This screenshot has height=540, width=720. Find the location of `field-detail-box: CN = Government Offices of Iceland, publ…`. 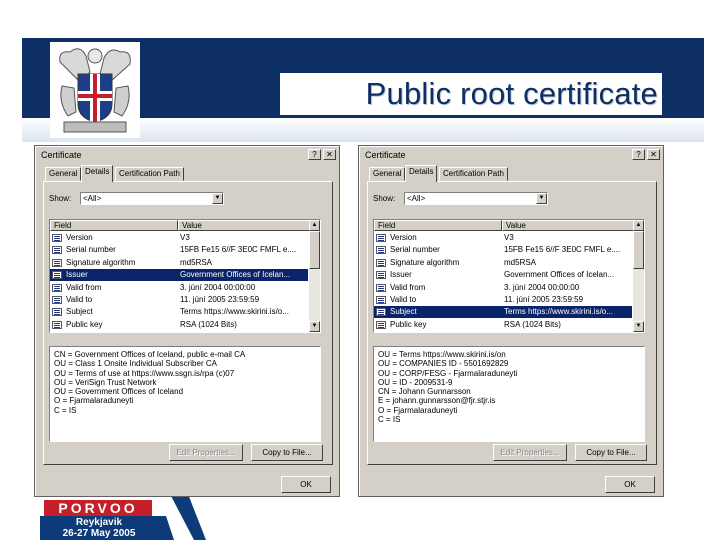

field-detail-box: CN = Government Offices of Iceland, publ… is located at coordinates (185, 394).